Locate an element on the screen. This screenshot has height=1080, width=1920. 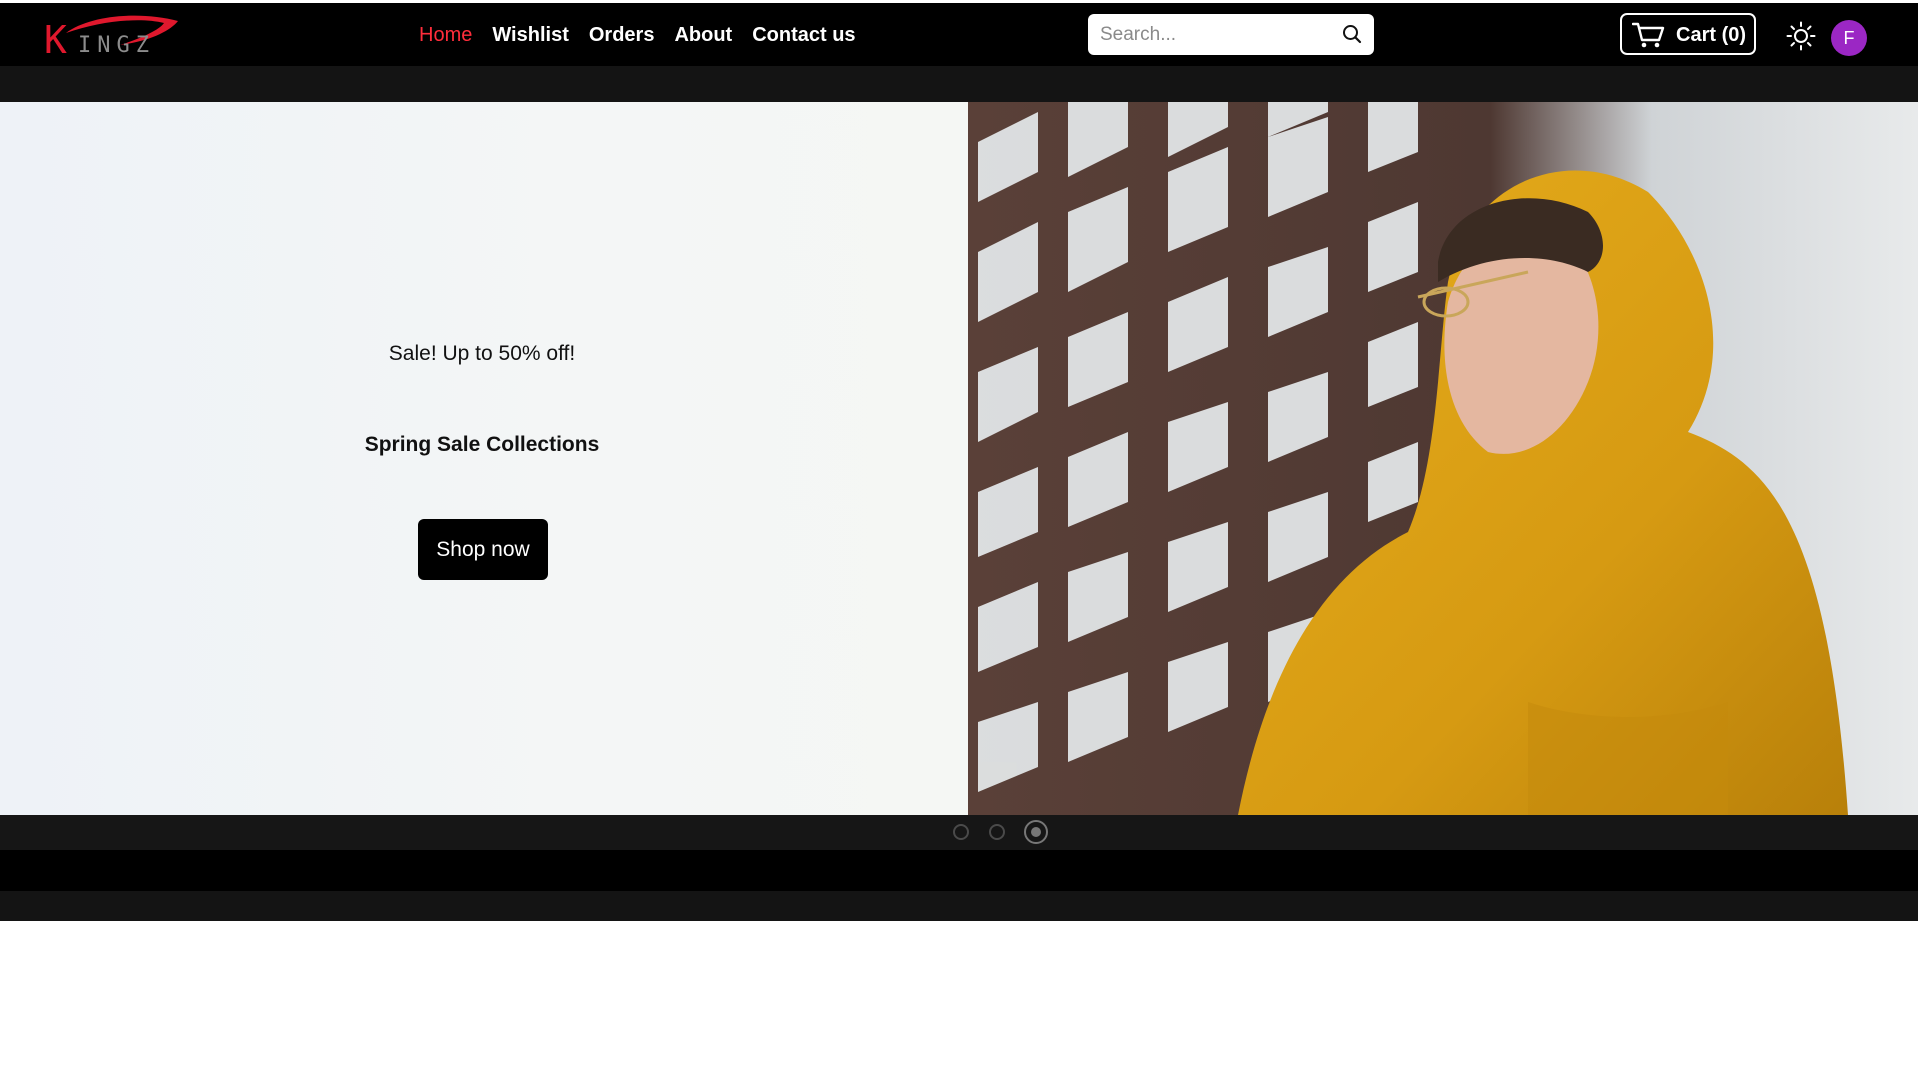
main-nav: Home Wishlist Orders About Contact us is located at coordinates (647, 35).